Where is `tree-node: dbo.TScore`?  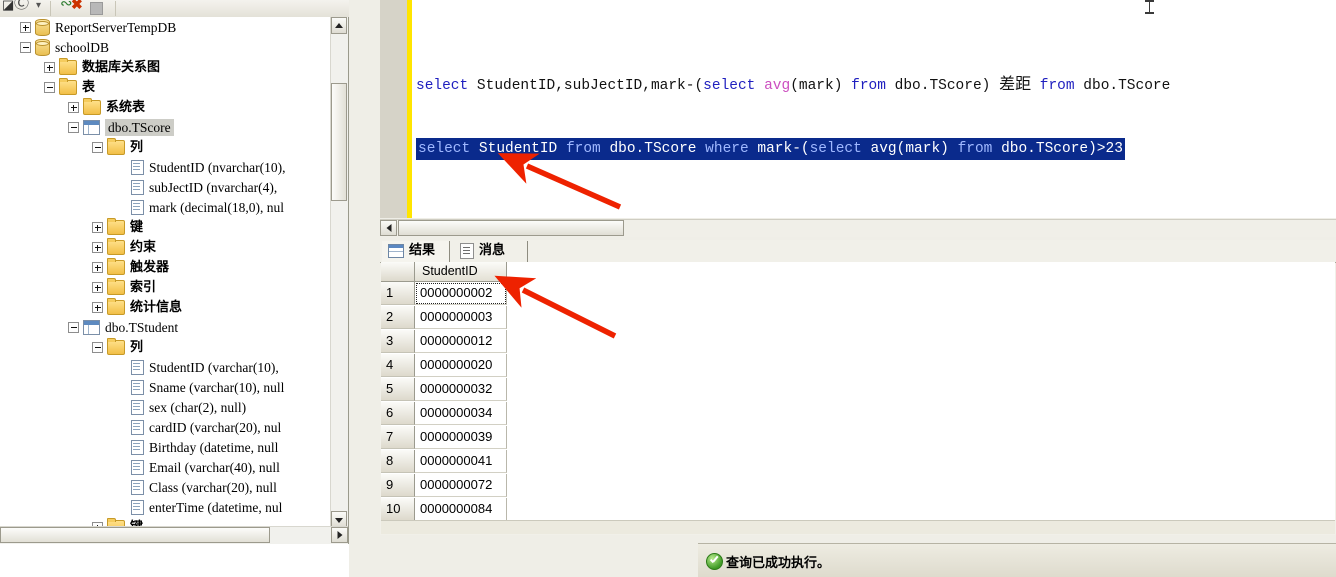
tree-node: dbo.TScore is located at coordinates (174, 127).